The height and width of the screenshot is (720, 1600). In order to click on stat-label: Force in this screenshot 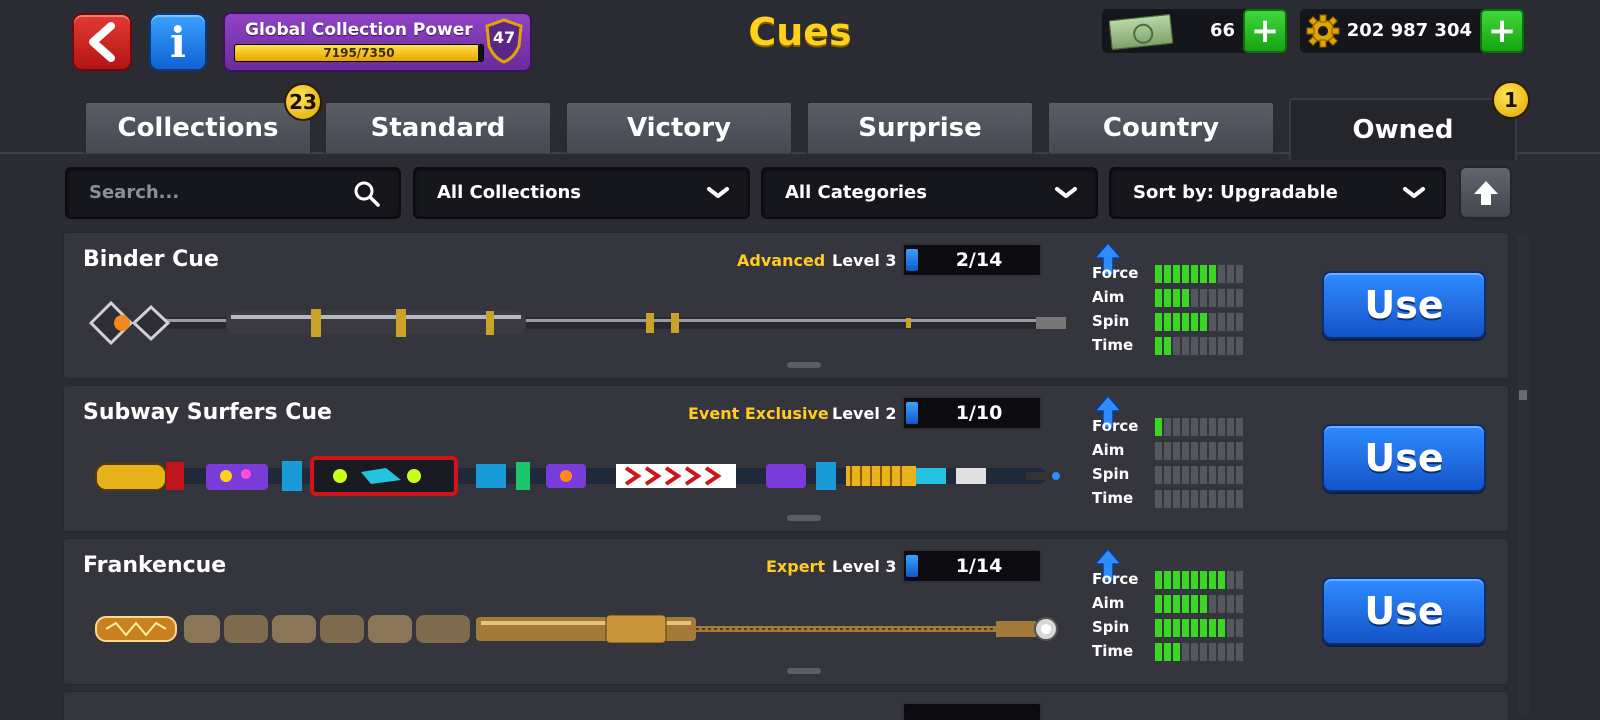, I will do `click(1115, 579)`.